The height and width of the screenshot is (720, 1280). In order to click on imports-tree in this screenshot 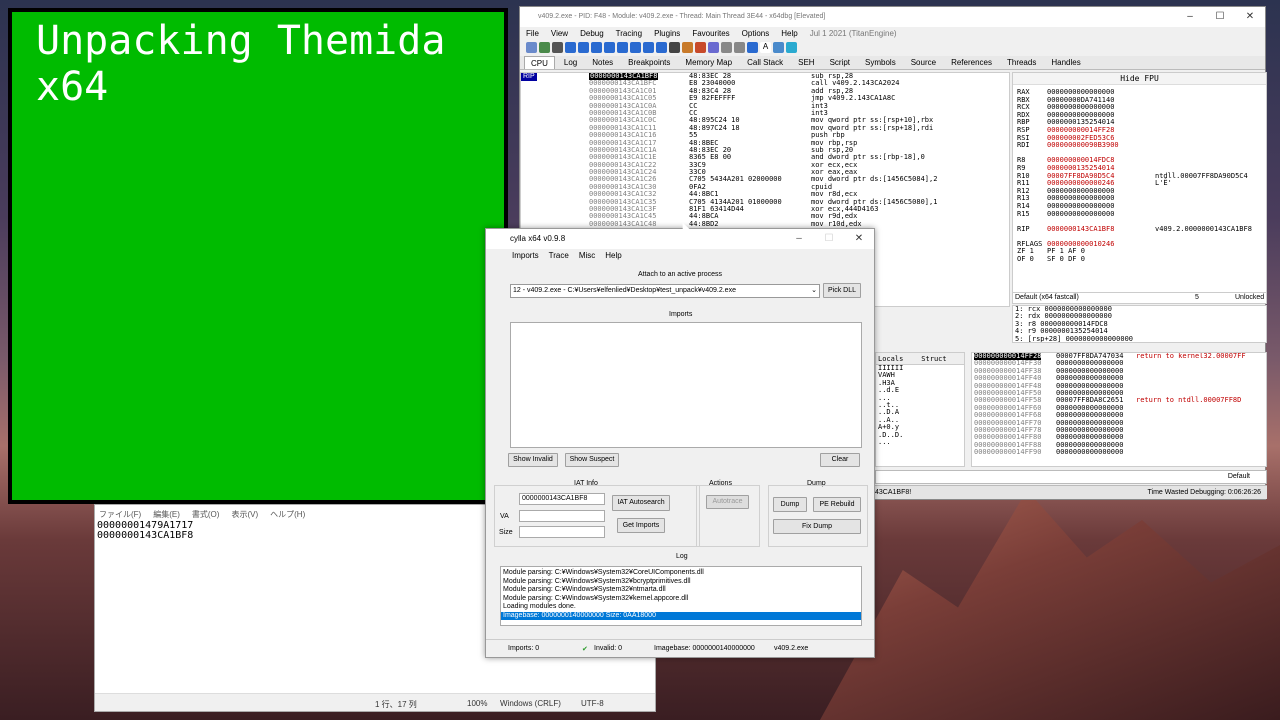, I will do `click(686, 385)`.